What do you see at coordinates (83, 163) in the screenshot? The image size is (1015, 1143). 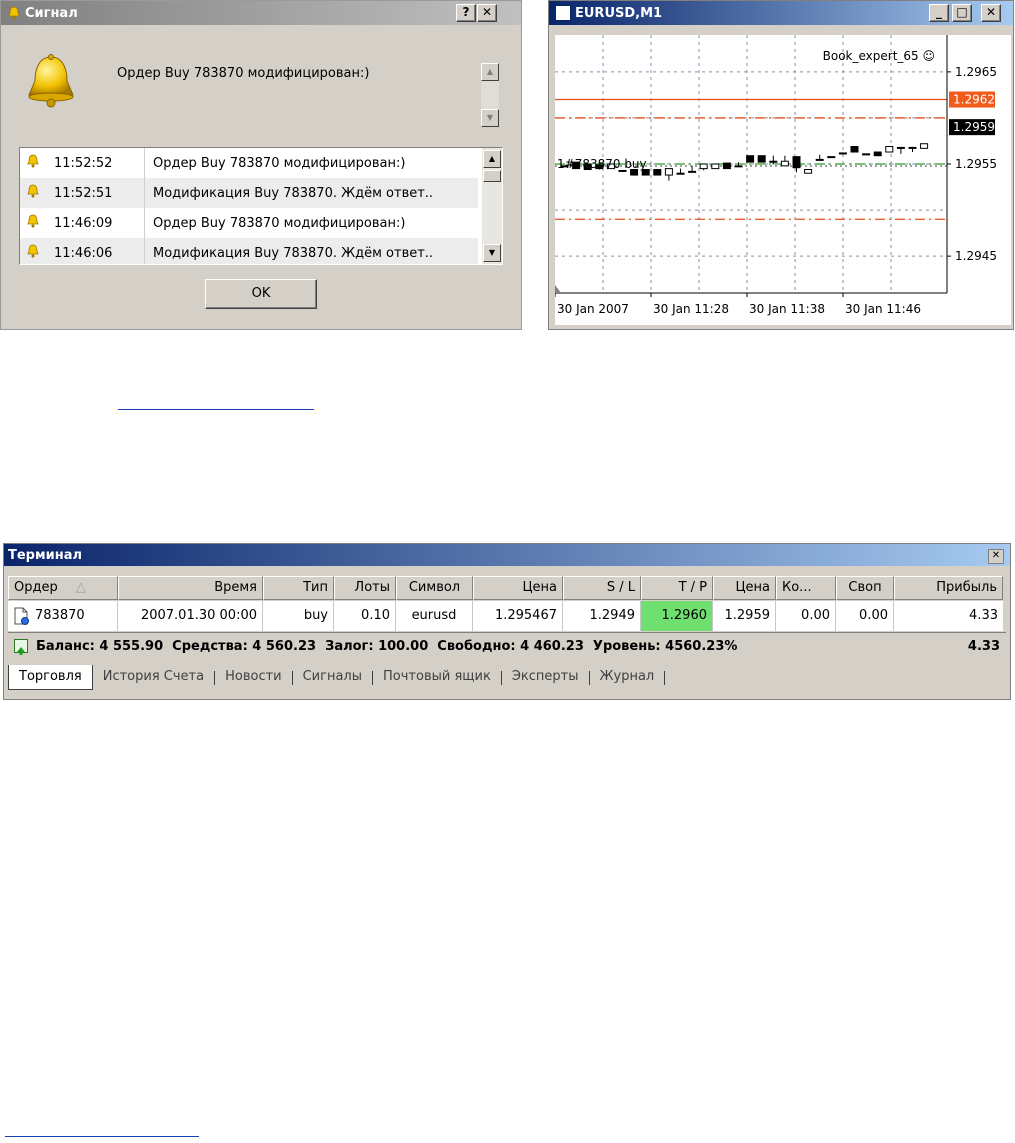 I see `log-time: 11:52:52` at bounding box center [83, 163].